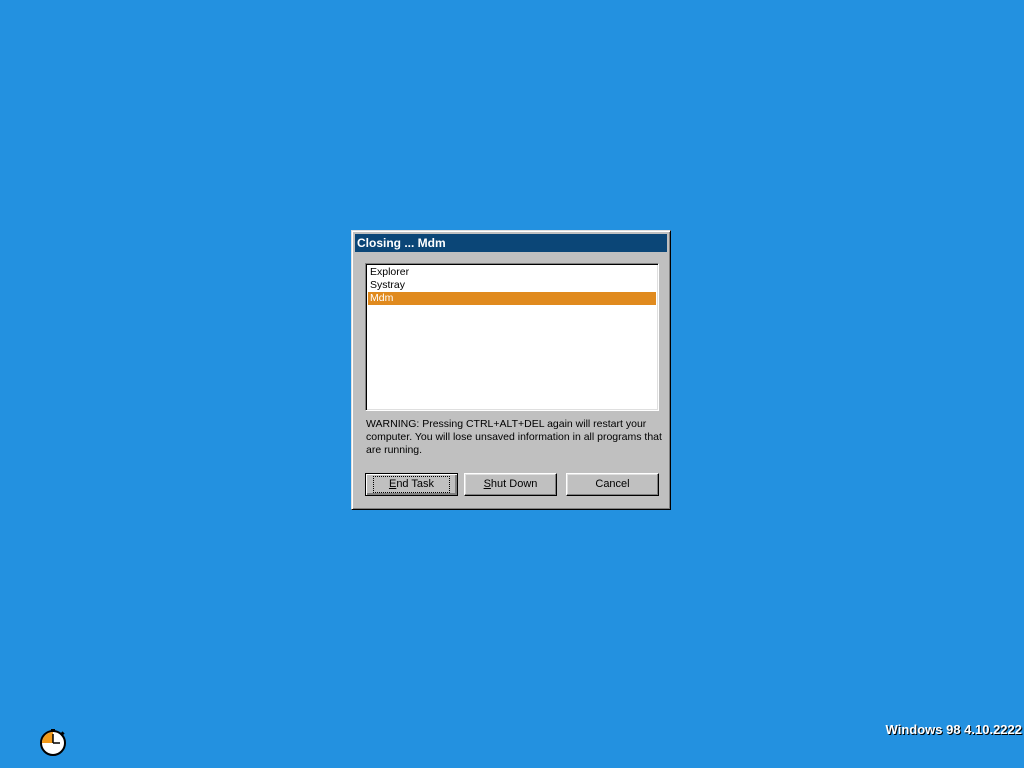 This screenshot has width=1024, height=768. What do you see at coordinates (487, 484) in the screenshot?
I see `shut-down-accel: S` at bounding box center [487, 484].